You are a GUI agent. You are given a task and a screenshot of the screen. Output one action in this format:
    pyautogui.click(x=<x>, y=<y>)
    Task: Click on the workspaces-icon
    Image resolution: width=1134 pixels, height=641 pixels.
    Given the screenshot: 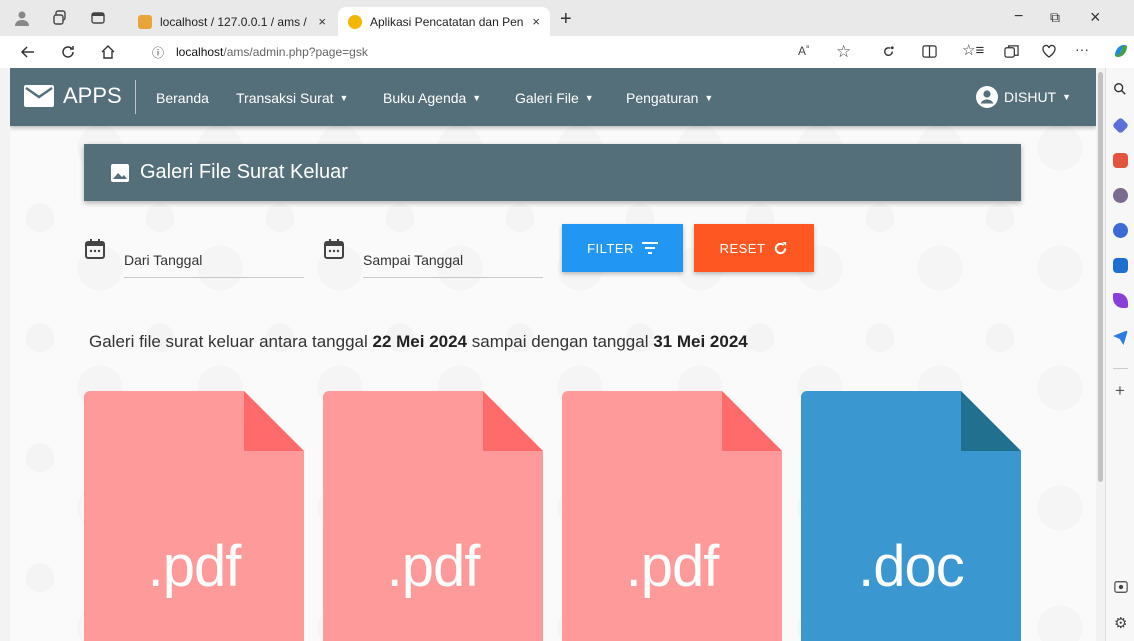 What is the action you would take?
    pyautogui.click(x=60, y=19)
    